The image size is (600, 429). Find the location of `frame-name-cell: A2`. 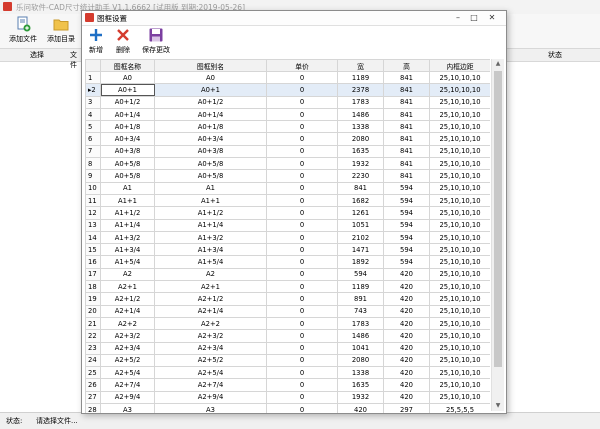

frame-name-cell: A2 is located at coordinates (127, 274).